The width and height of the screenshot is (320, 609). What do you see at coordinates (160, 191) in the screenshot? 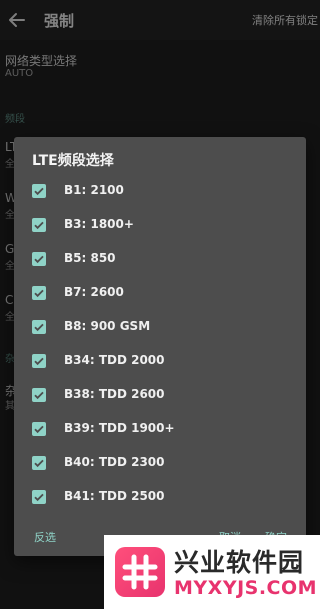
I see `band-option: B1: 2100` at bounding box center [160, 191].